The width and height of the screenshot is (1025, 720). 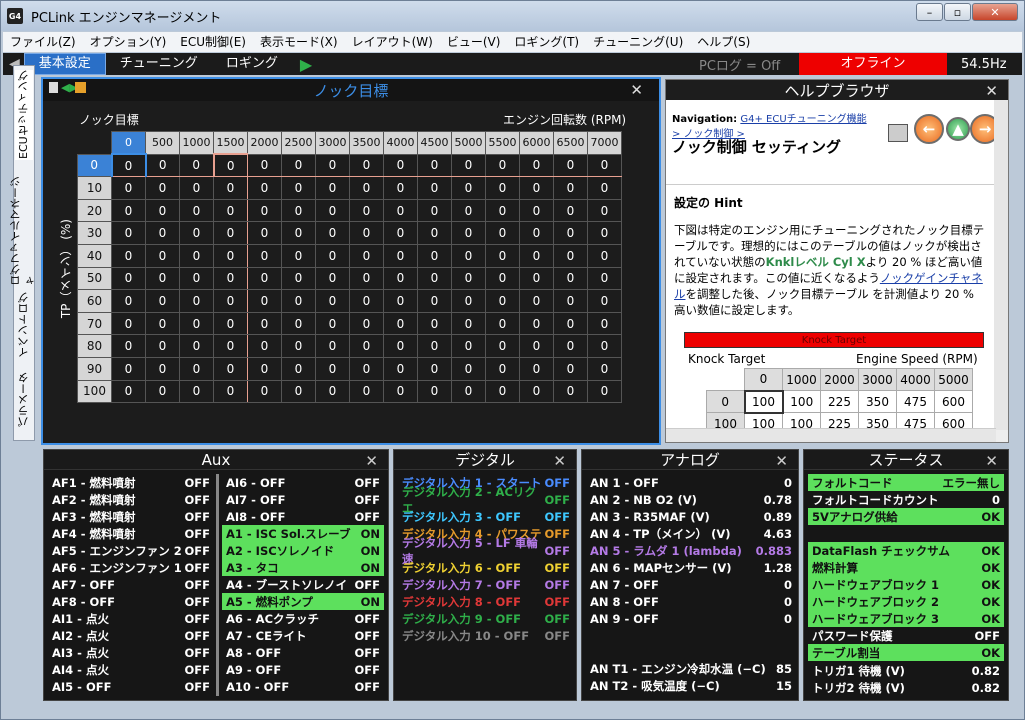 What do you see at coordinates (128, 42) in the screenshot?
I see `menu-item-1: オプション(Y)` at bounding box center [128, 42].